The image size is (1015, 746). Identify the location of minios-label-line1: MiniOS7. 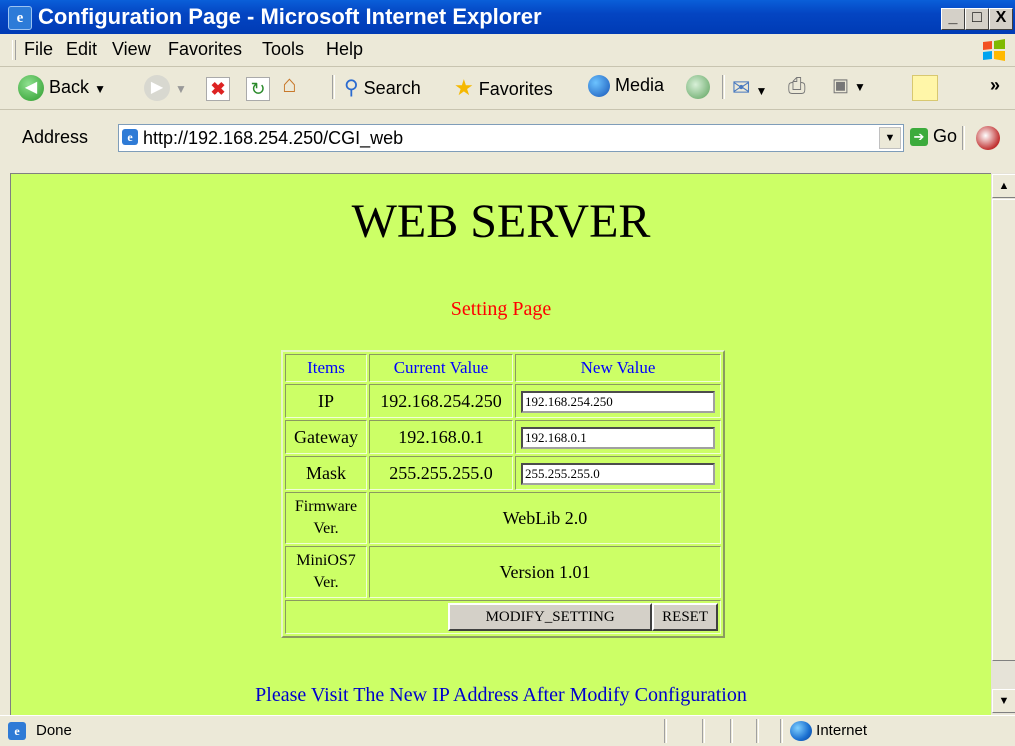
(326, 560).